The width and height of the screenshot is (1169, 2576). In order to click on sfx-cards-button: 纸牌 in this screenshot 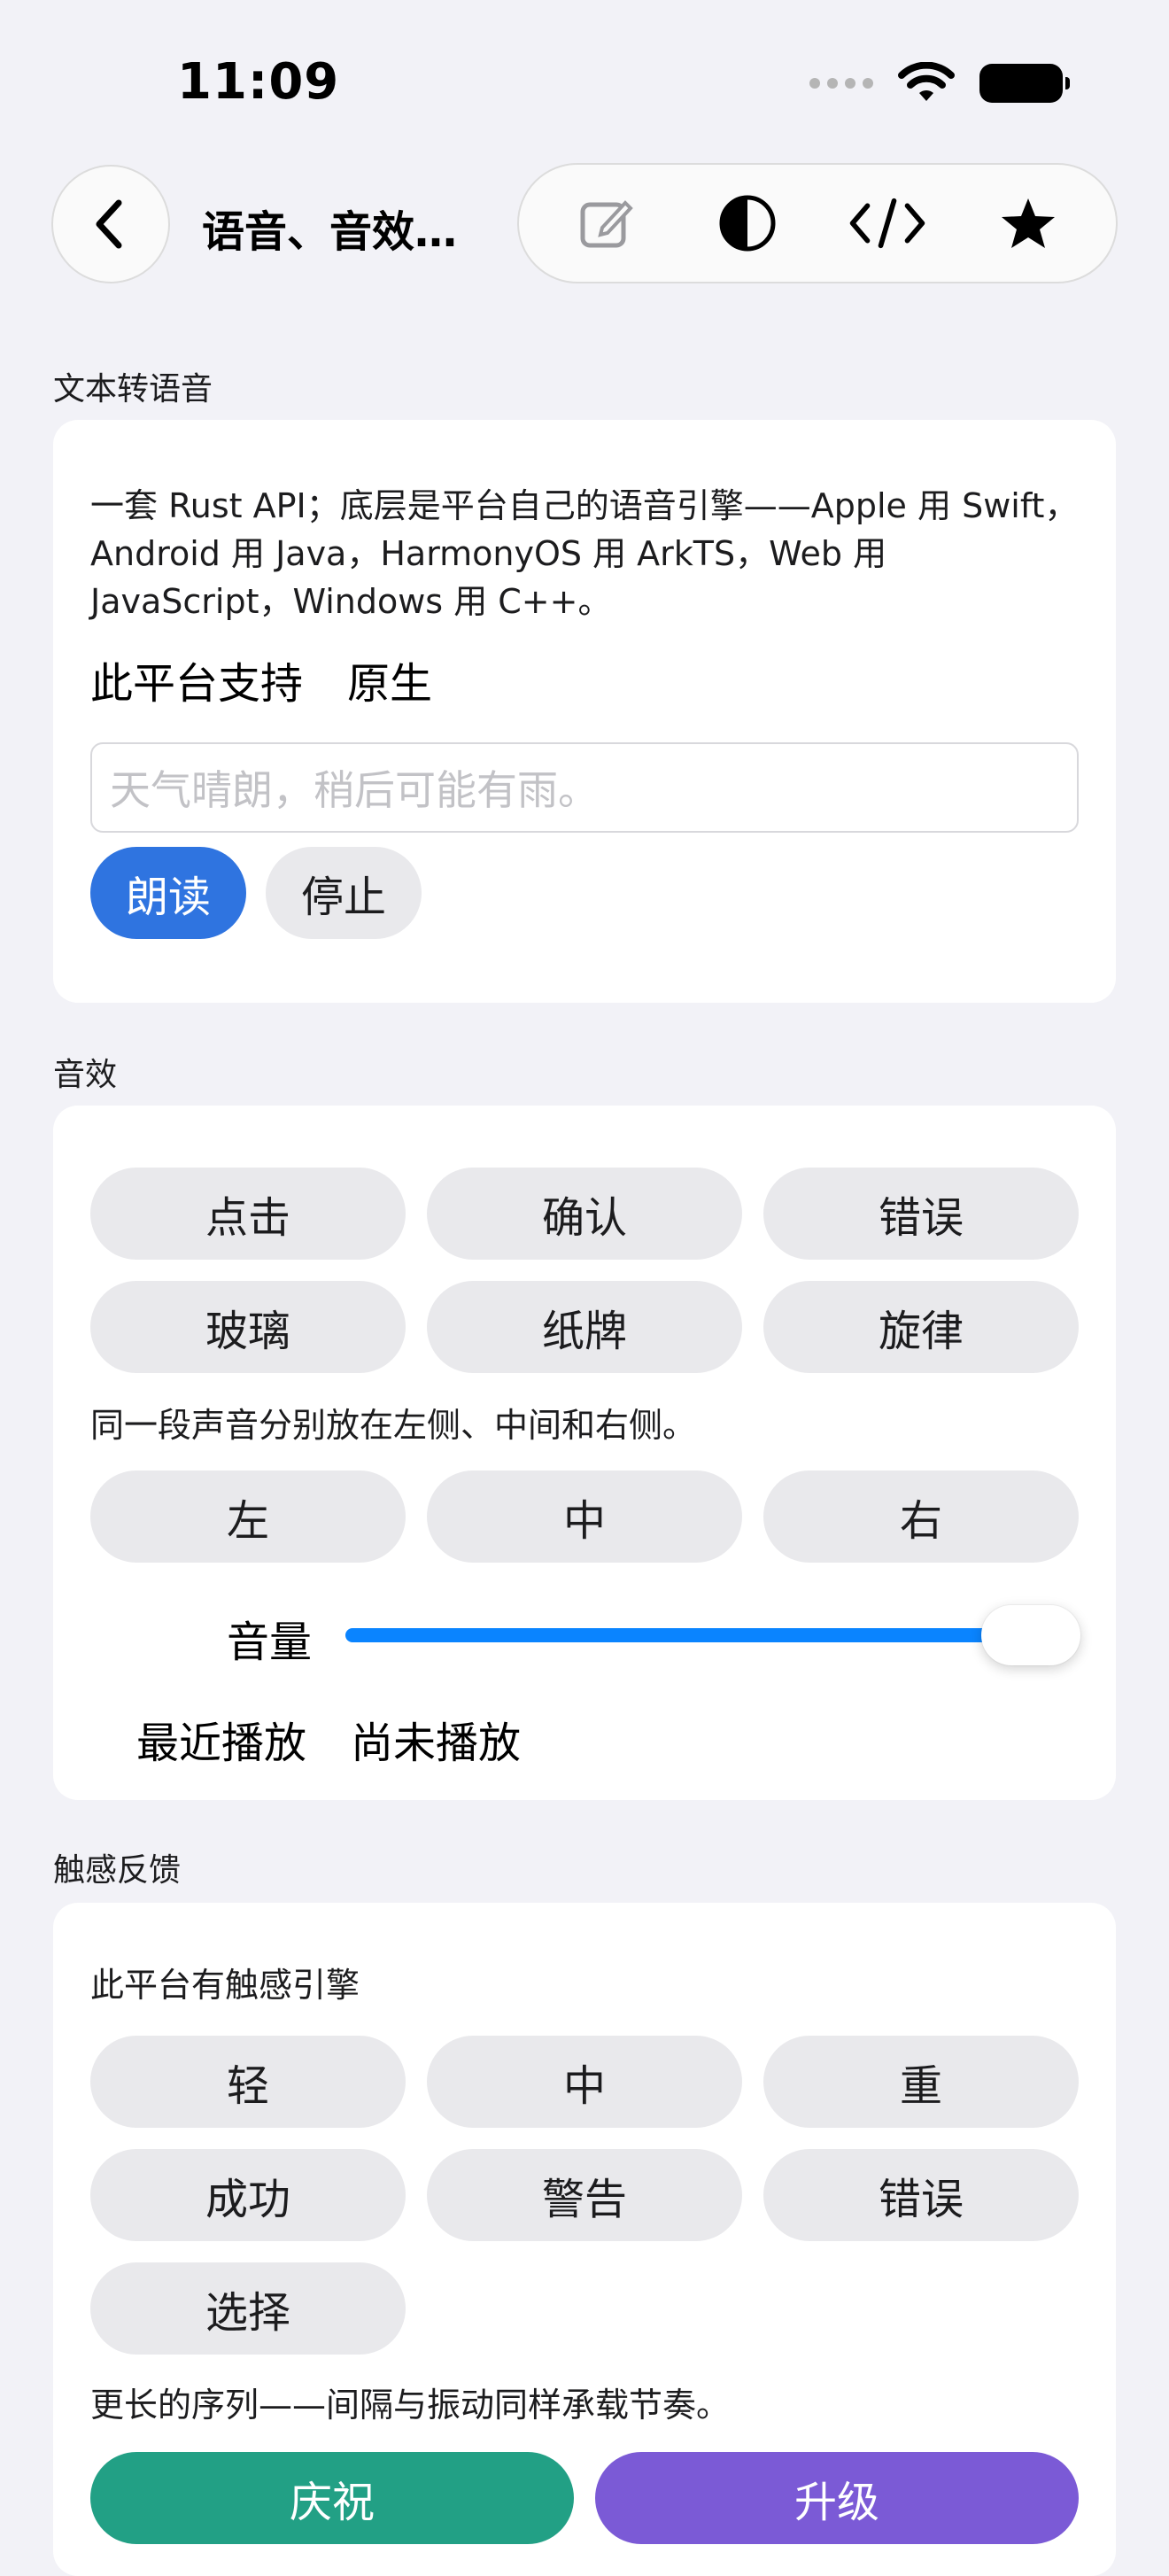, I will do `click(584, 1327)`.